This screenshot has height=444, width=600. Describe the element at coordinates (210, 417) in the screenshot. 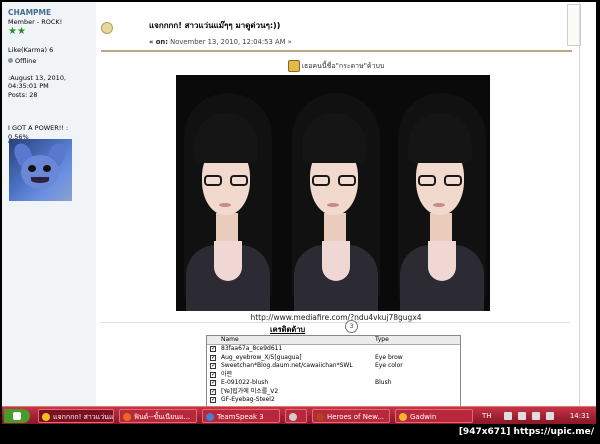

I see `teamspeak-icon` at that location.